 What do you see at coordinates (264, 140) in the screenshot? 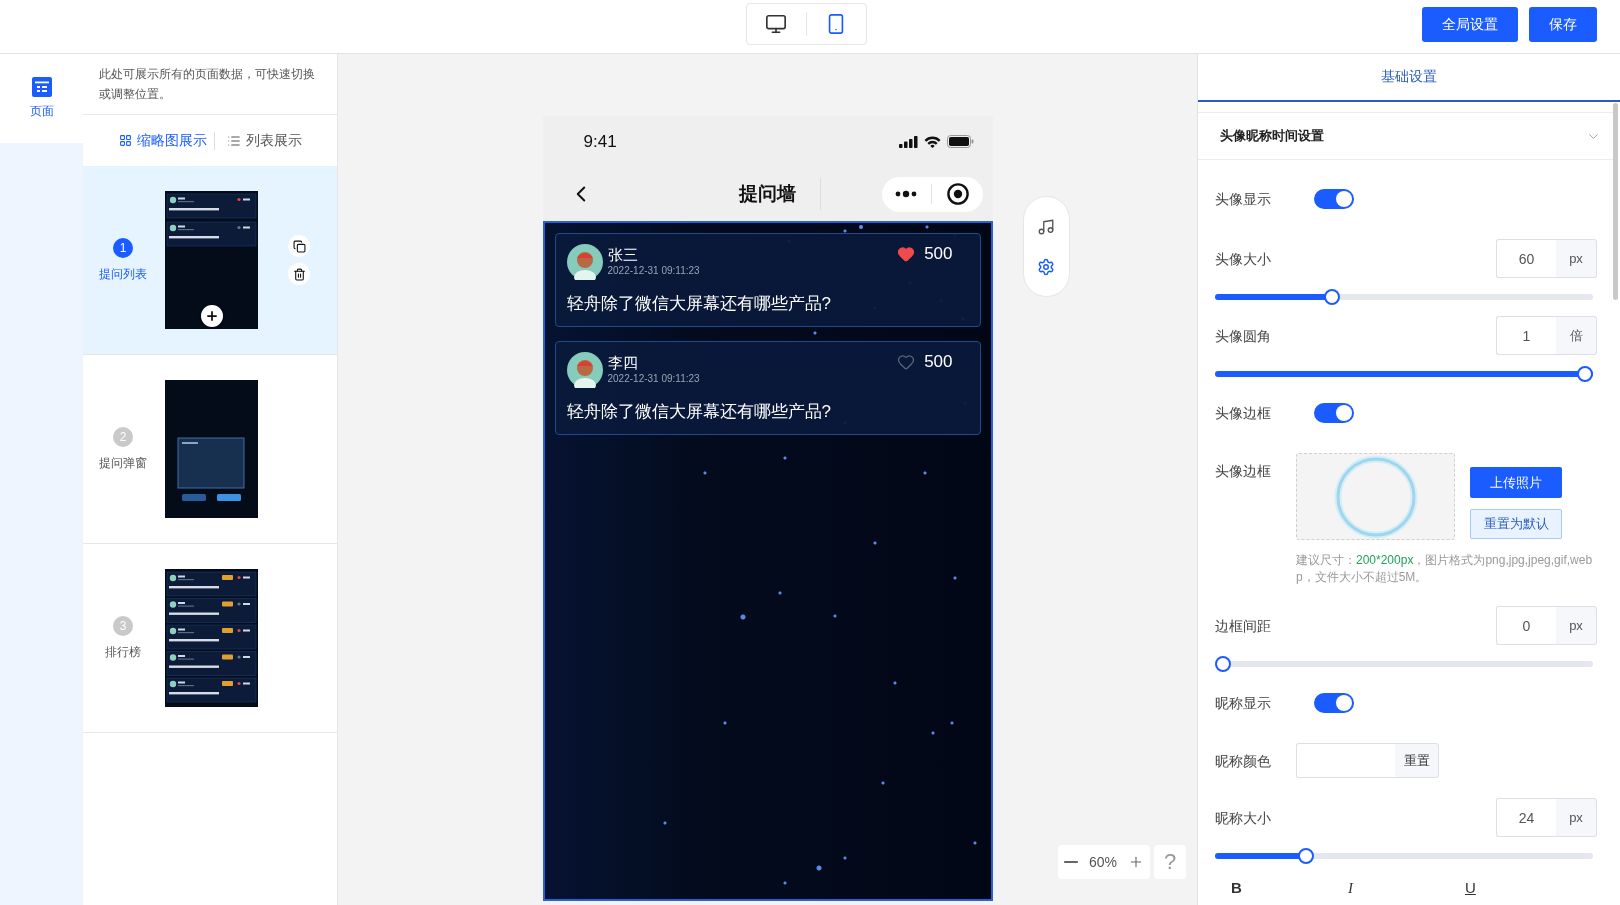
I see `view-tab: 列表展示` at bounding box center [264, 140].